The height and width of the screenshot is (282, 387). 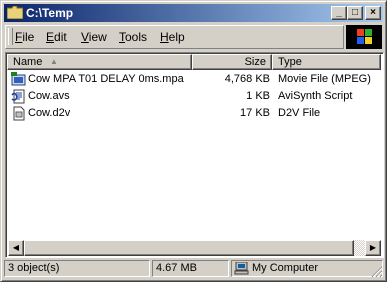 I want to click on status-object-count: 3 object(s), so click(x=77, y=268).